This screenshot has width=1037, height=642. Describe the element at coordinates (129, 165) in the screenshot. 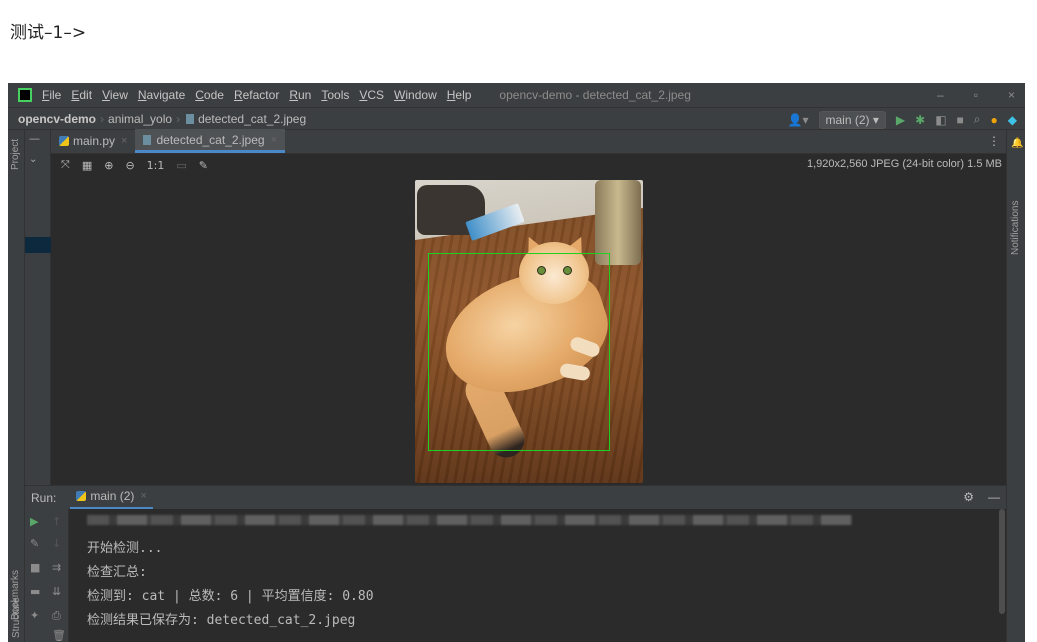

I see `zoom-out-icon: ⊖` at that location.